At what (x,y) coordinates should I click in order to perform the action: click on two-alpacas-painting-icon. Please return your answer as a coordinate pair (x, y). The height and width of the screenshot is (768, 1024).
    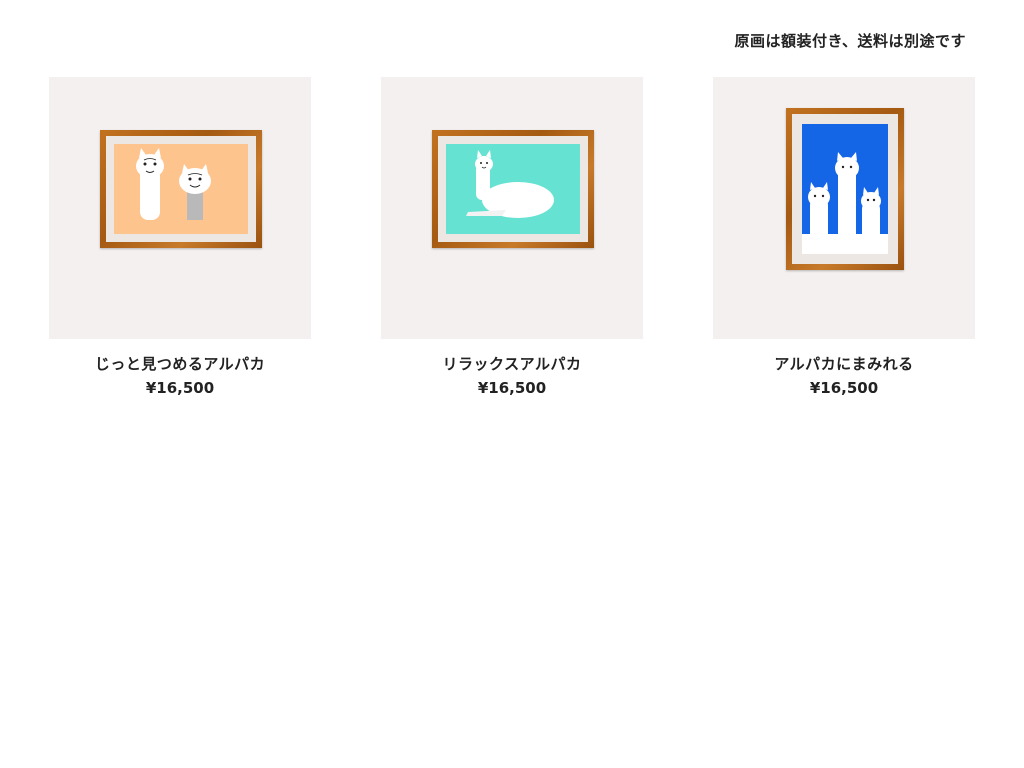
    Looking at the image, I should click on (181, 189).